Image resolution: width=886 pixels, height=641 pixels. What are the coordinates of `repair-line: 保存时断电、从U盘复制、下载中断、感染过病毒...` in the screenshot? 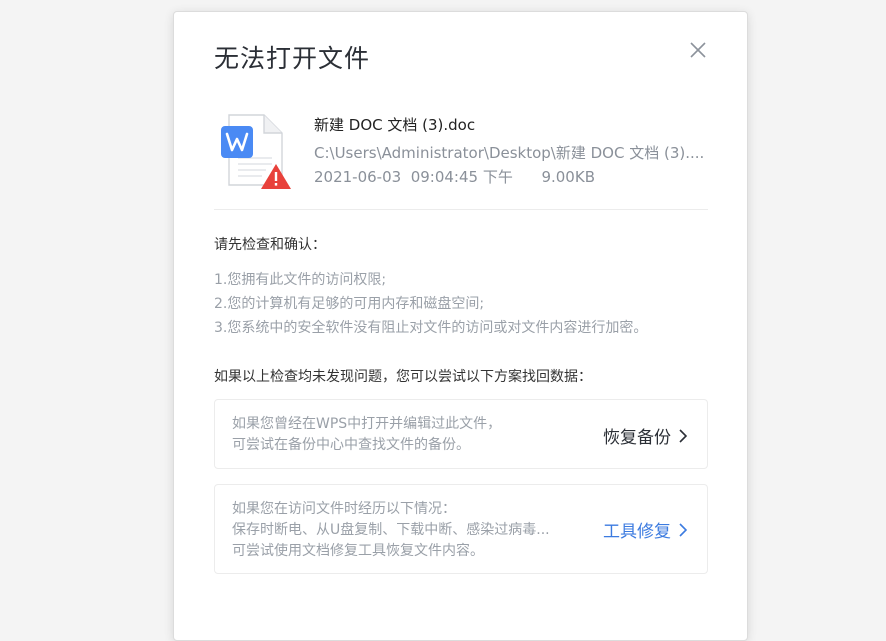 It's located at (391, 530).